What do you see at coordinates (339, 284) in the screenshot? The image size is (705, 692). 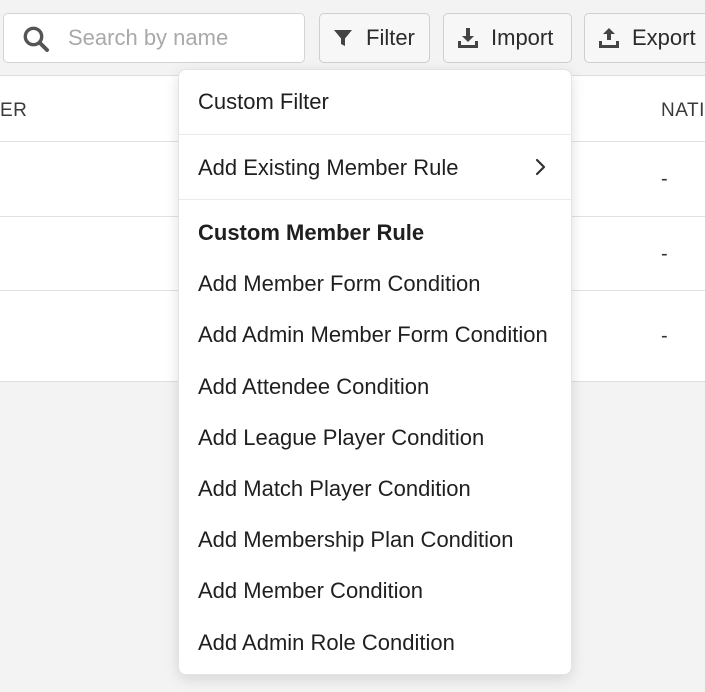 I see `menu-item-member-form-condition: Add Member Form Condition` at bounding box center [339, 284].